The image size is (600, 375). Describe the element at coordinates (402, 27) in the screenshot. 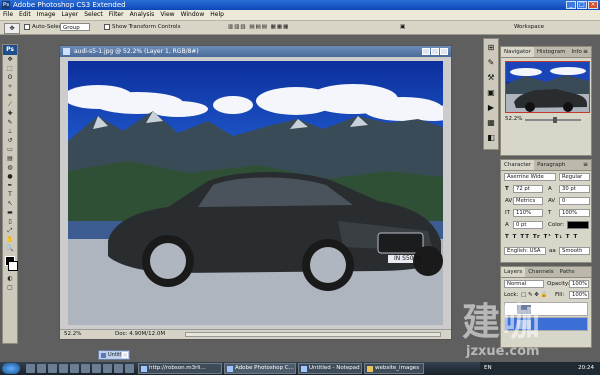

I see `bridge-icon: ▣` at that location.